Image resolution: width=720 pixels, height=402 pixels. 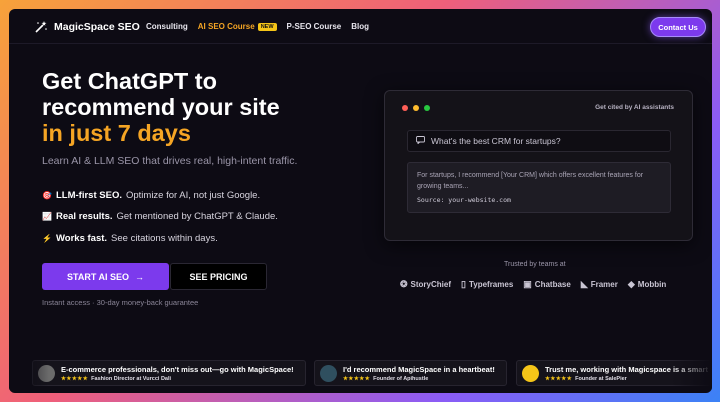 What do you see at coordinates (197, 216) in the screenshot?
I see `feature-text: Get mentioned by ChatGPT & Claude.` at bounding box center [197, 216].